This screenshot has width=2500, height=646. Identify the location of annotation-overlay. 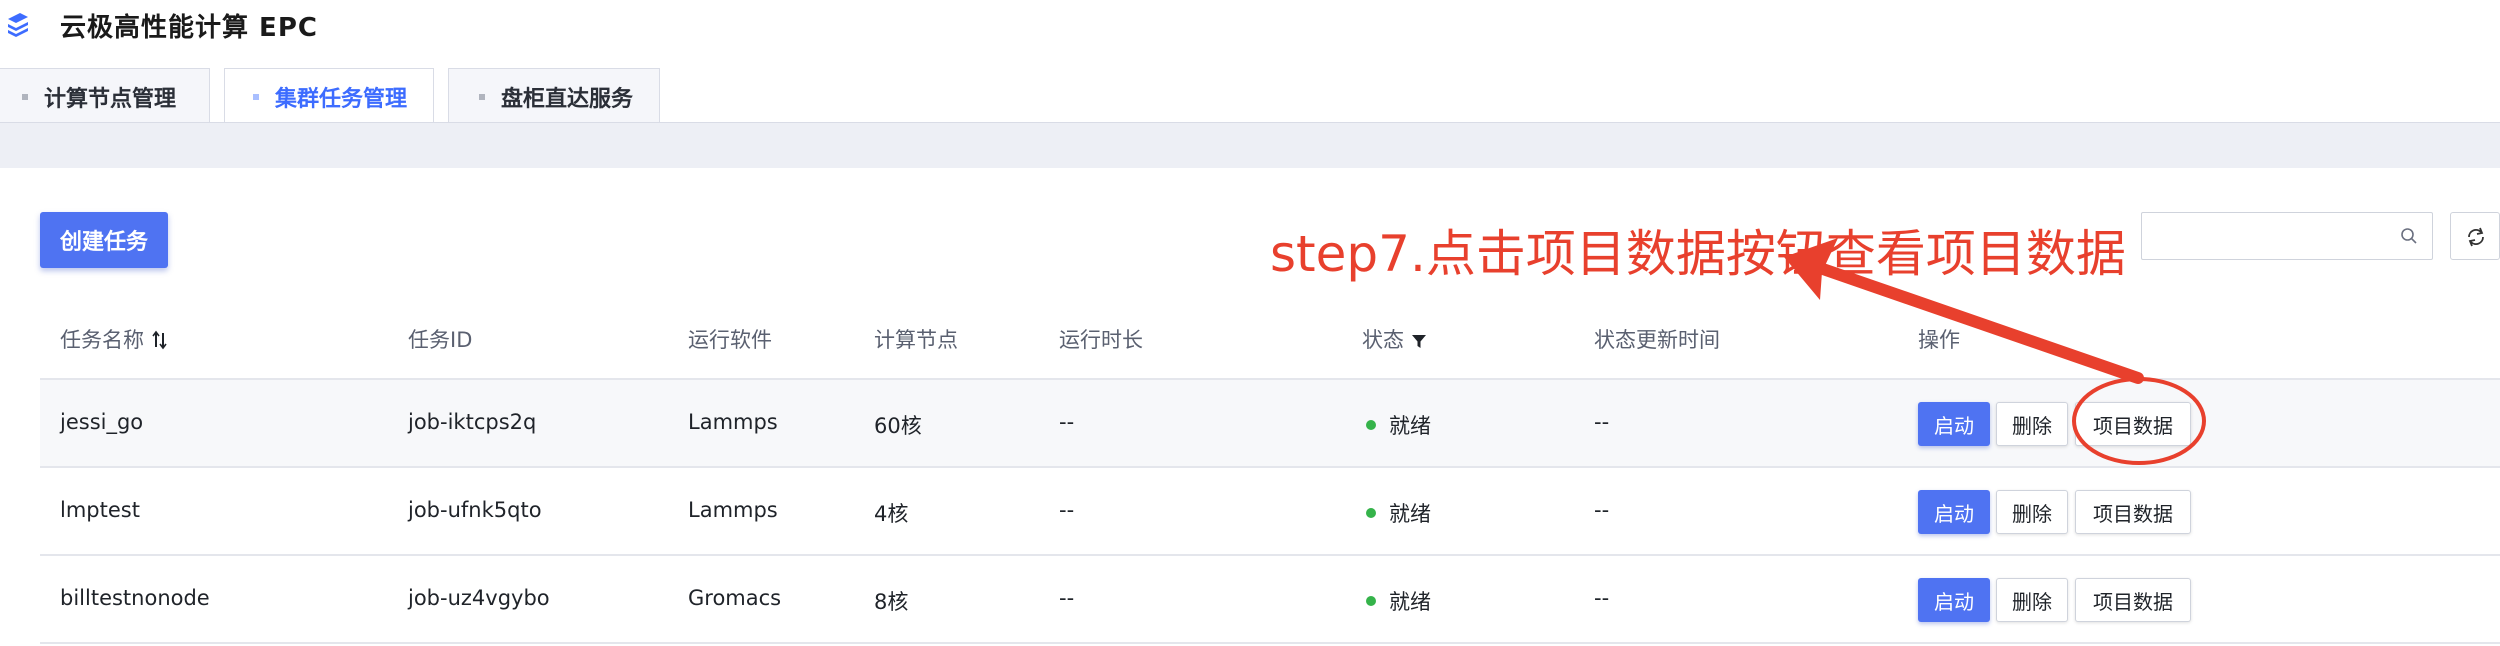
(1995, 351).